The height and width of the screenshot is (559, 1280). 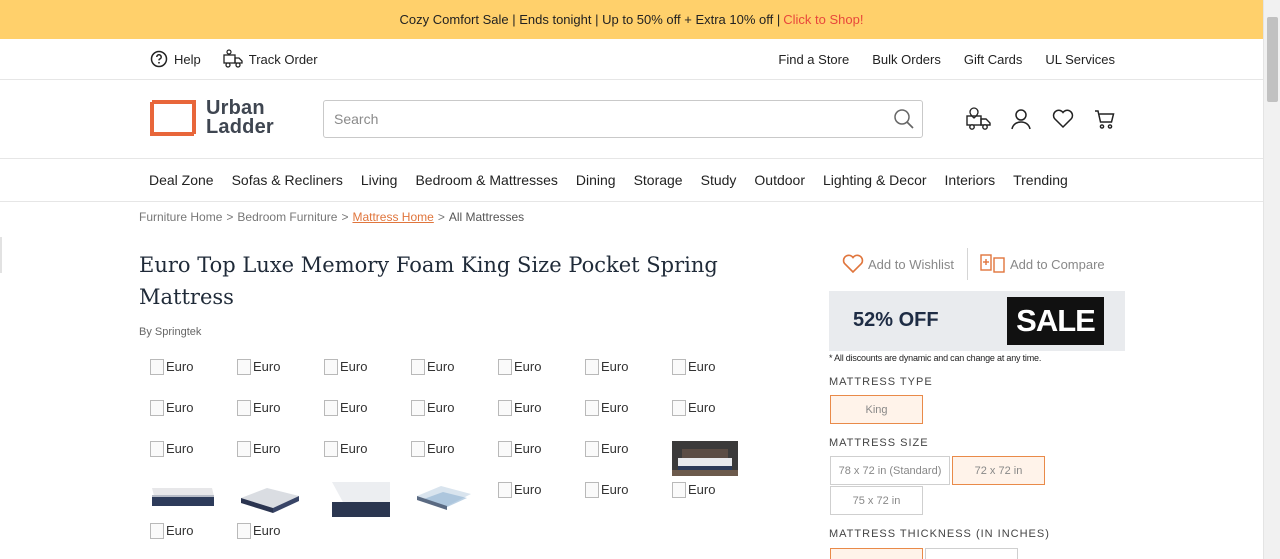 What do you see at coordinates (287, 180) in the screenshot?
I see `nav-sofas-recliners: Sofas & Recliners` at bounding box center [287, 180].